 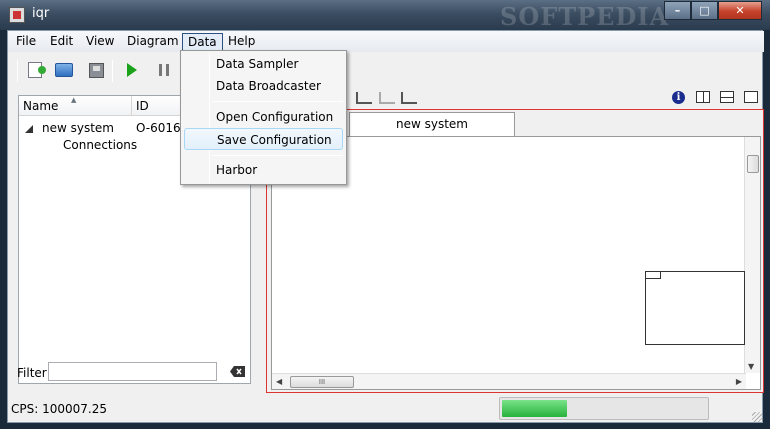 What do you see at coordinates (32, 373) in the screenshot?
I see `filter-label: Filter` at bounding box center [32, 373].